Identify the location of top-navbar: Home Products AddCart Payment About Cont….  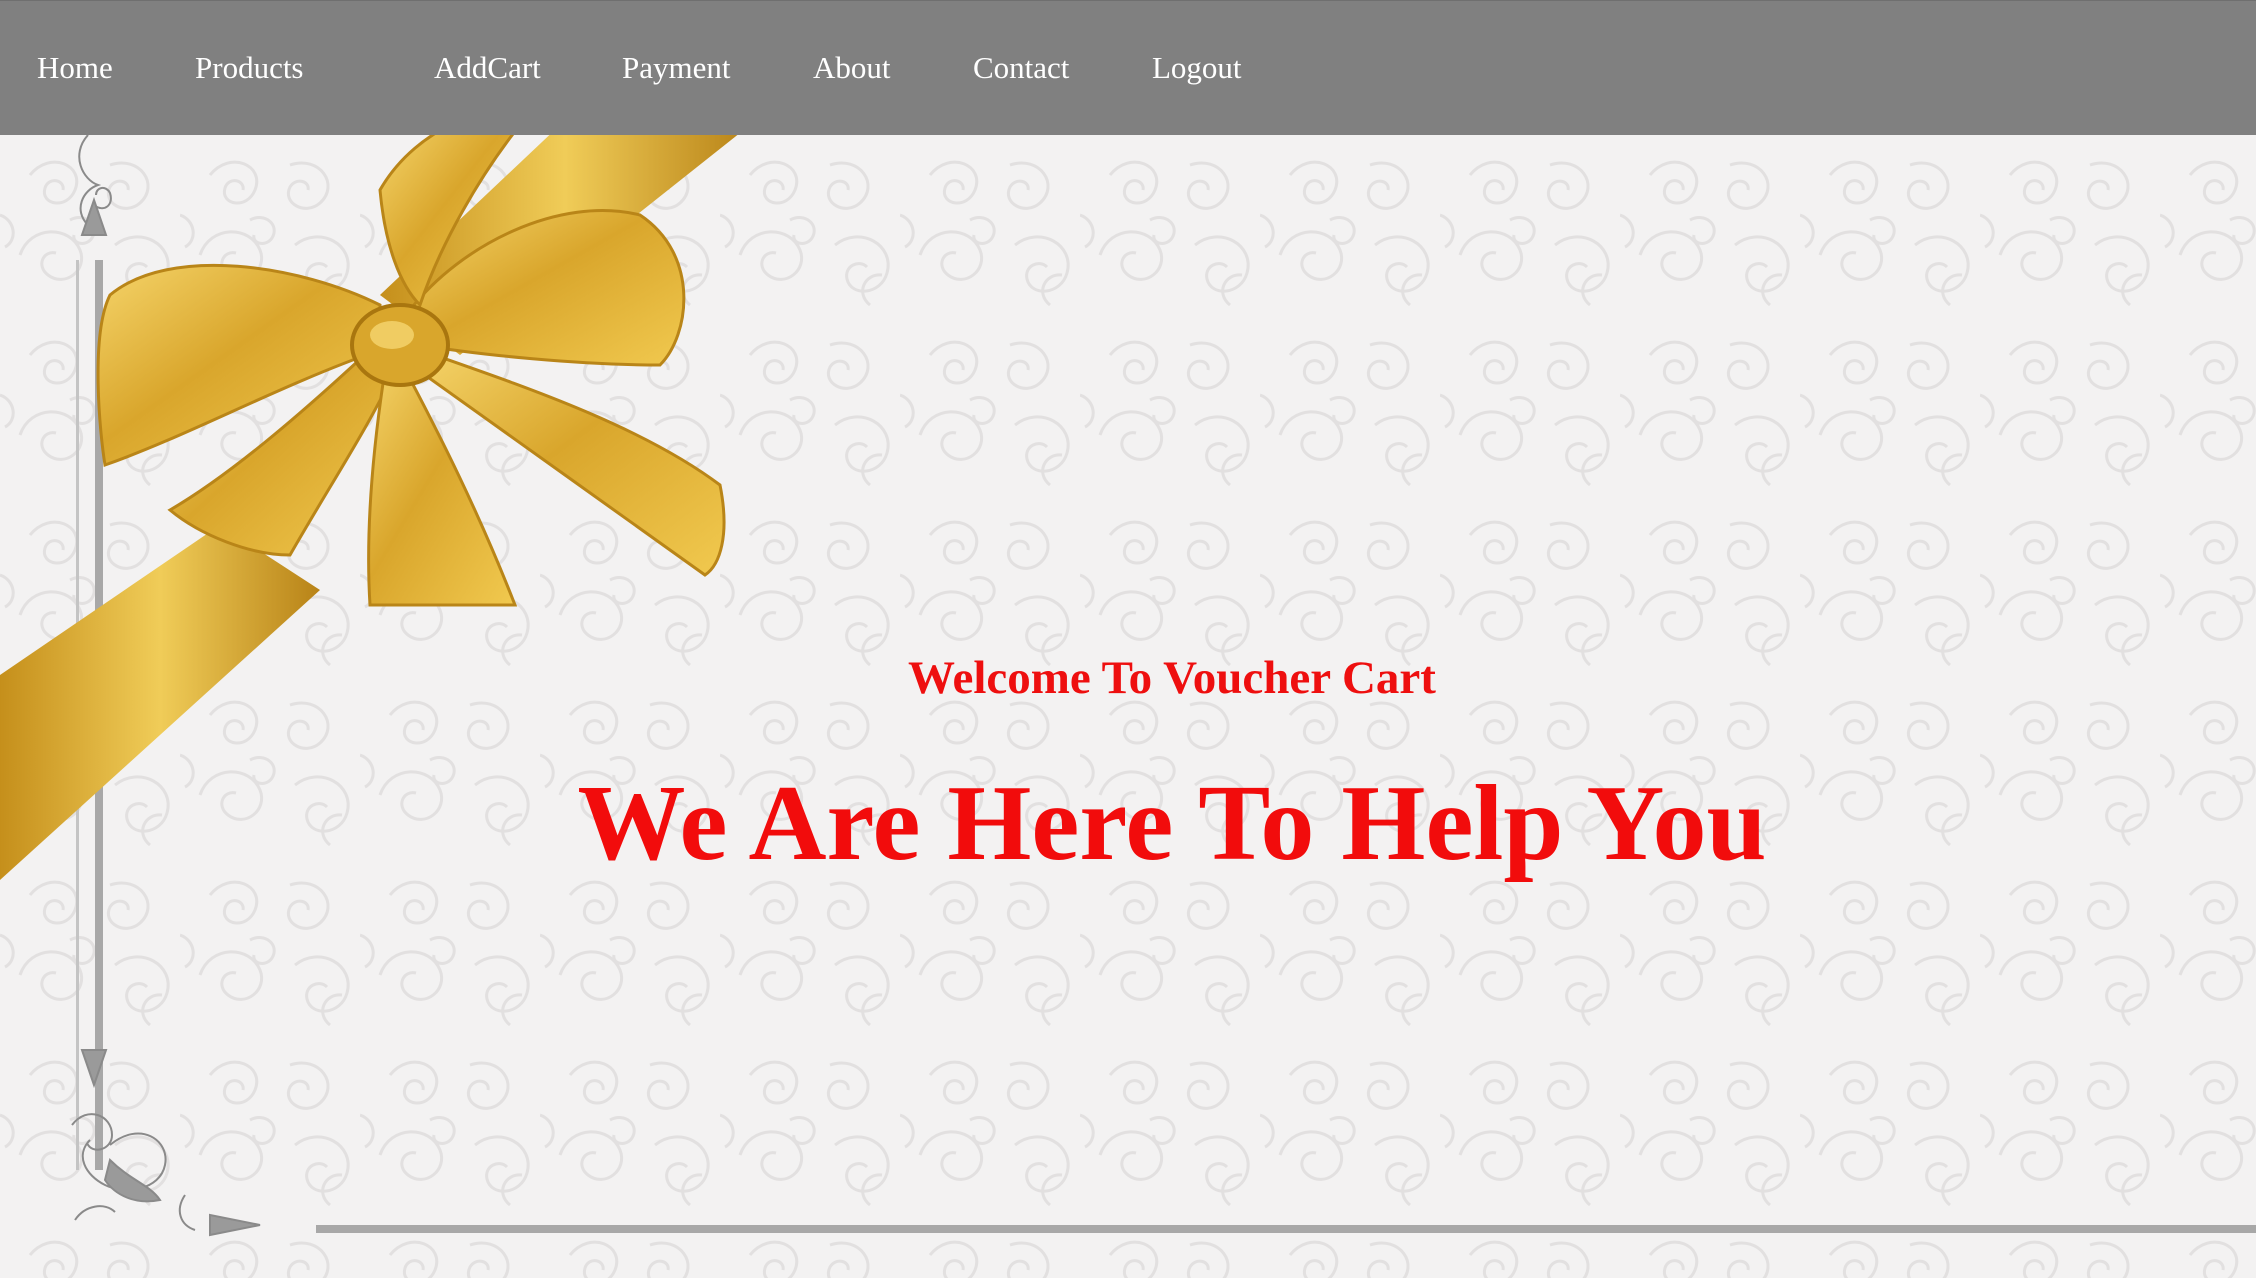
(1128, 67).